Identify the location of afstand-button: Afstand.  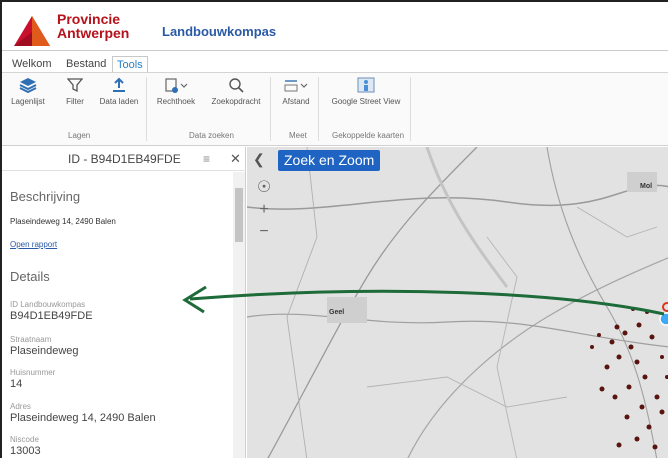
(296, 99).